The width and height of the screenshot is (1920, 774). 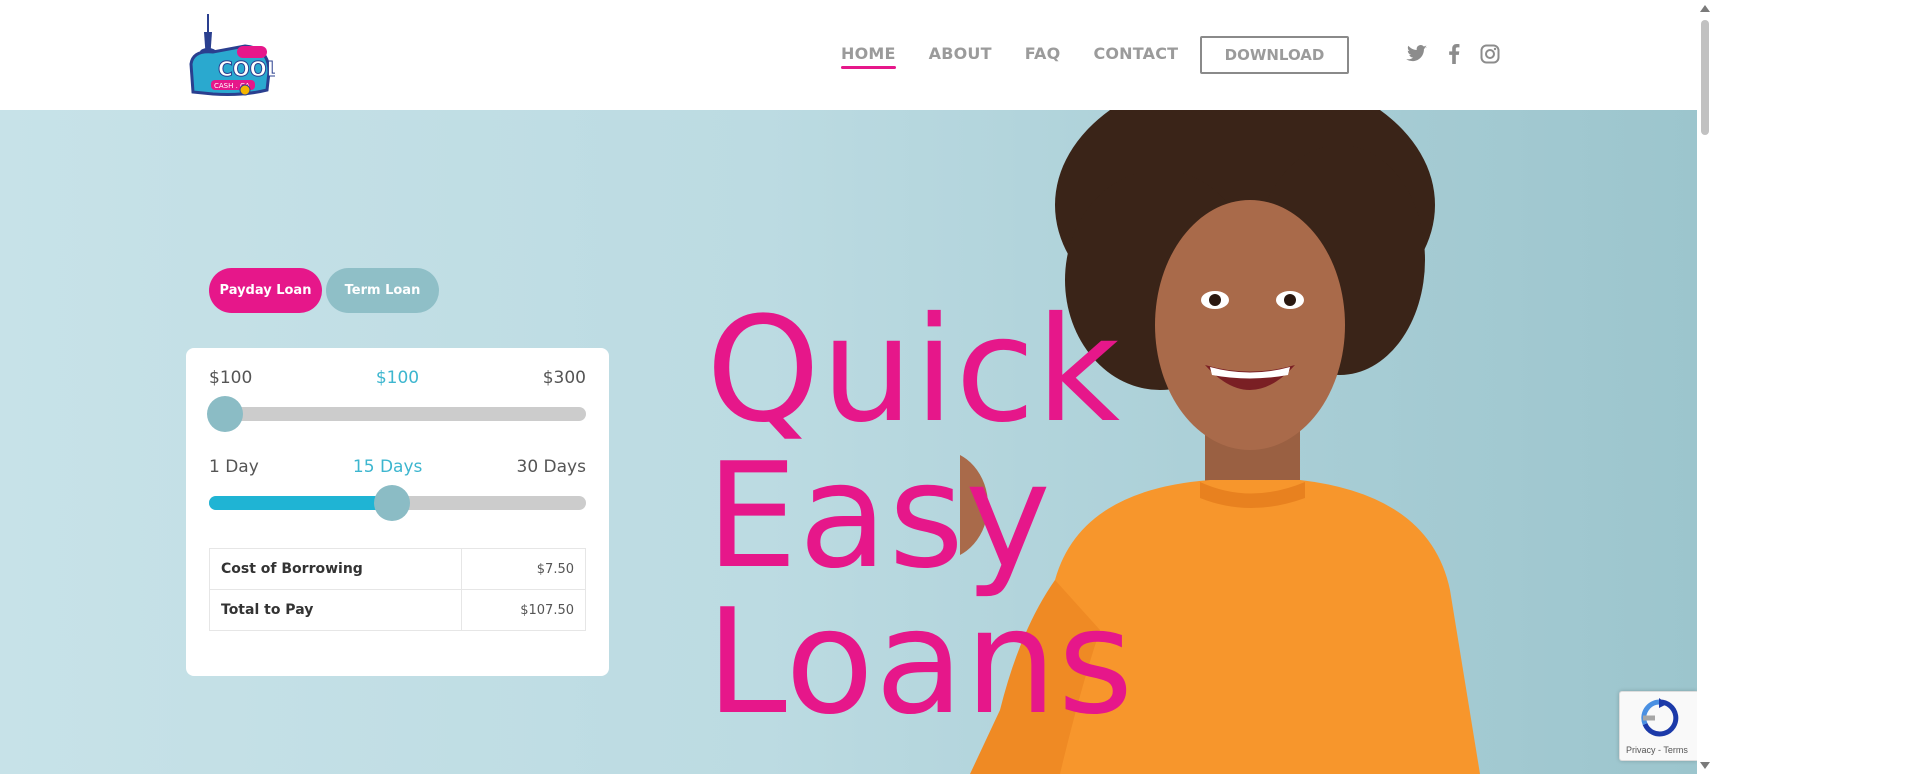 I want to click on facebook-icon, so click(x=1454, y=54).